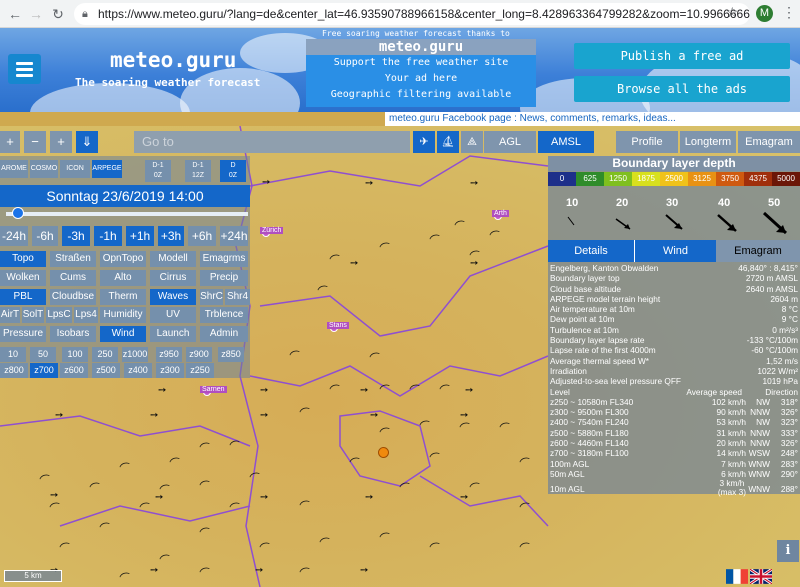 The image size is (800, 587). I want to click on level-button: z300, so click(170, 370).